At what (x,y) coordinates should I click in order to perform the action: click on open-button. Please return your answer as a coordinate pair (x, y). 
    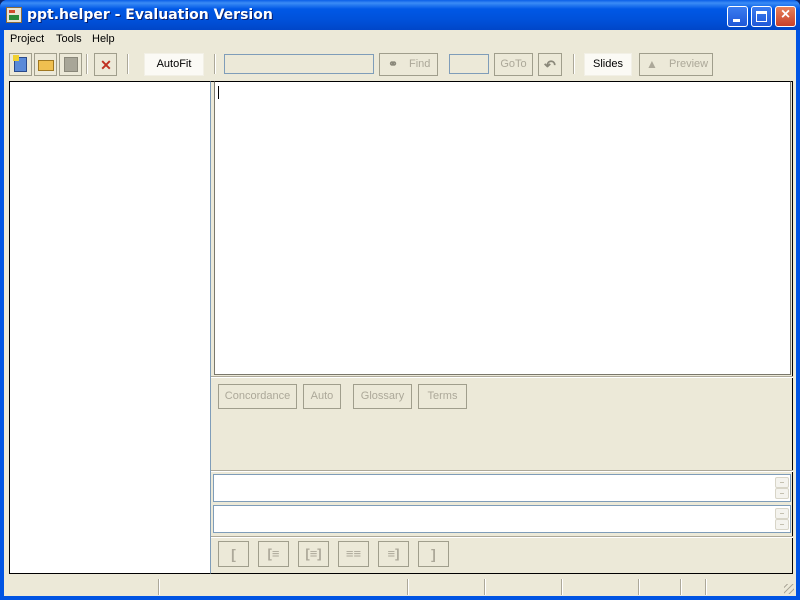
    Looking at the image, I should click on (45, 64).